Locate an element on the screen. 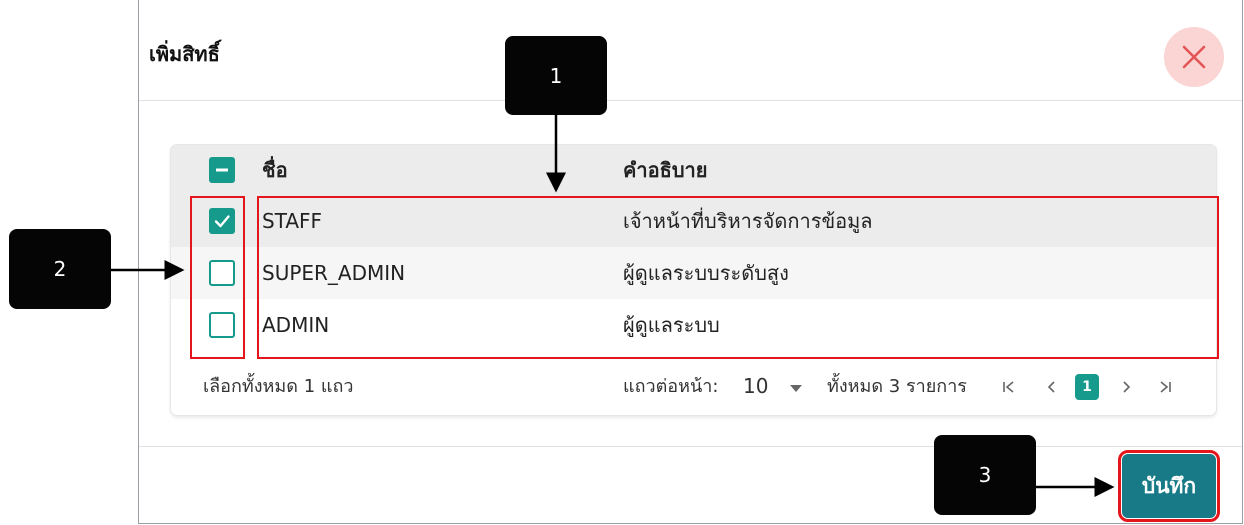 The height and width of the screenshot is (525, 1244). last-page-icon is located at coordinates (1165, 387).